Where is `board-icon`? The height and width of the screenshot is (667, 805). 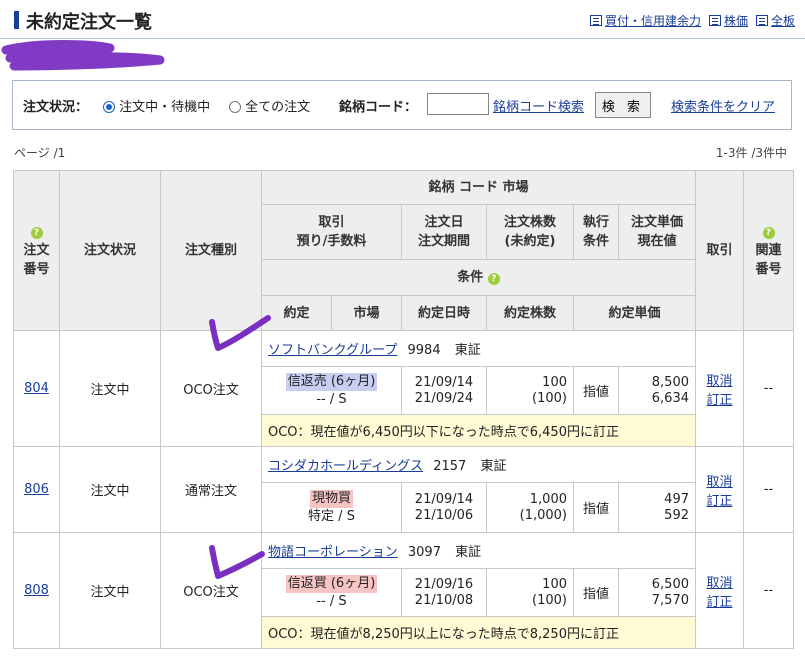 board-icon is located at coordinates (761, 20).